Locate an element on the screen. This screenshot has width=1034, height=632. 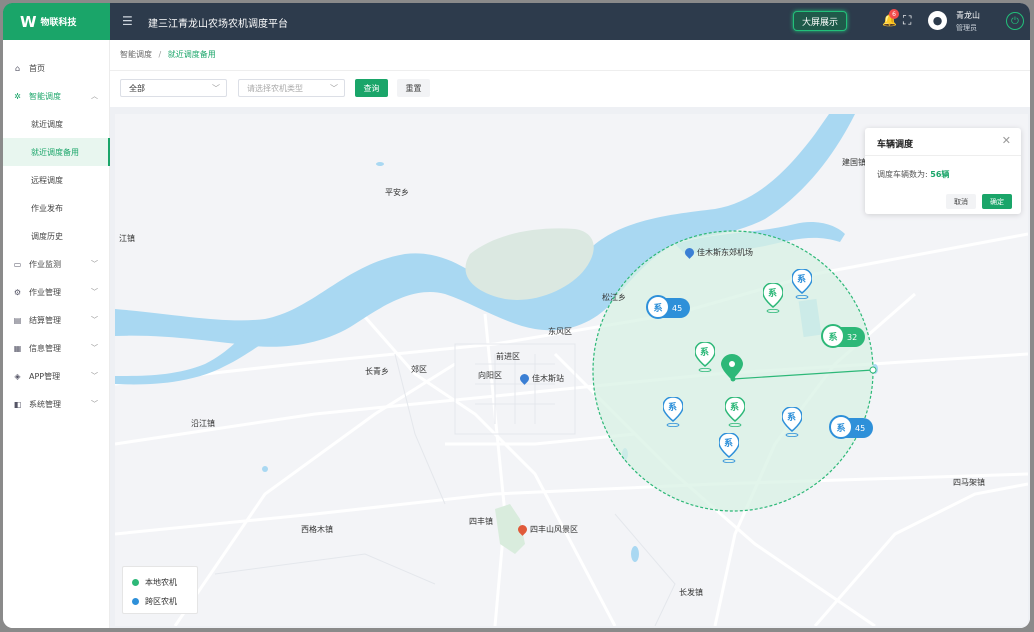
legend-swatch-cross-region is located at coordinates (135, 601).